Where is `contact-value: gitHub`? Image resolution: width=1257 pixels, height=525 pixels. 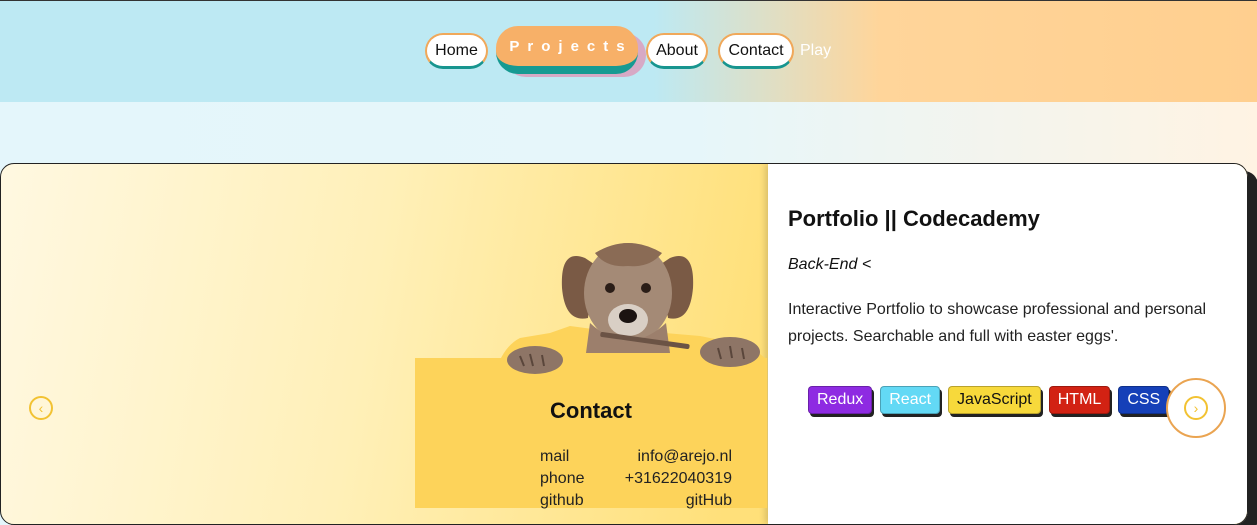 contact-value: gitHub is located at coordinates (708, 500).